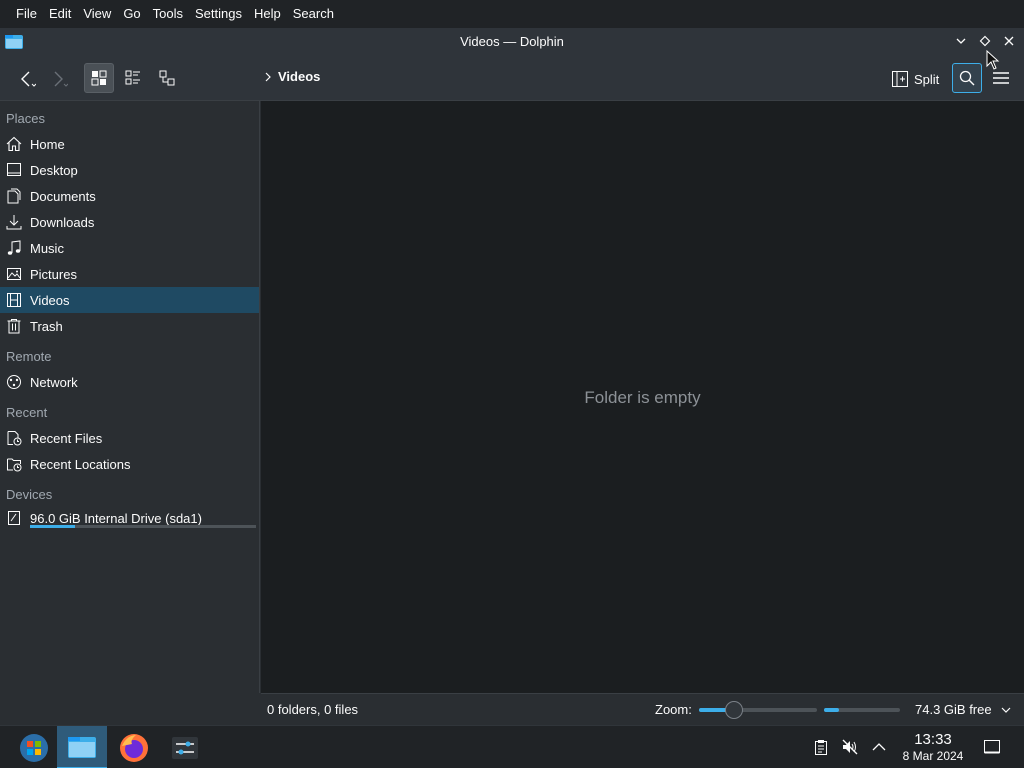 The width and height of the screenshot is (1024, 768). I want to click on tray-expand-icon, so click(879, 747).